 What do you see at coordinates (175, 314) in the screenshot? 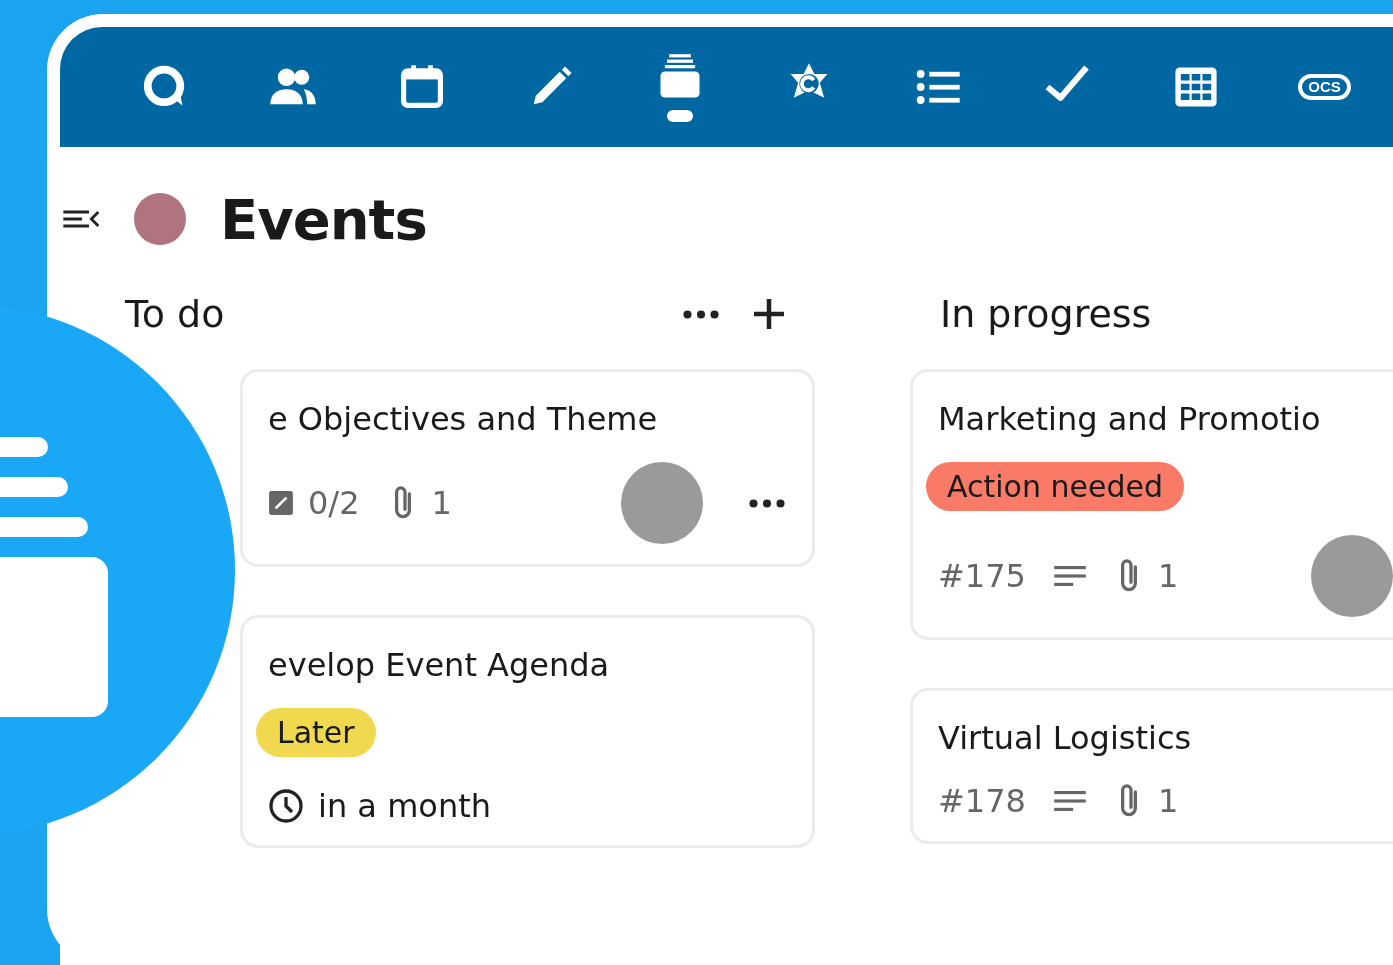
I see `column-title: To do` at bounding box center [175, 314].